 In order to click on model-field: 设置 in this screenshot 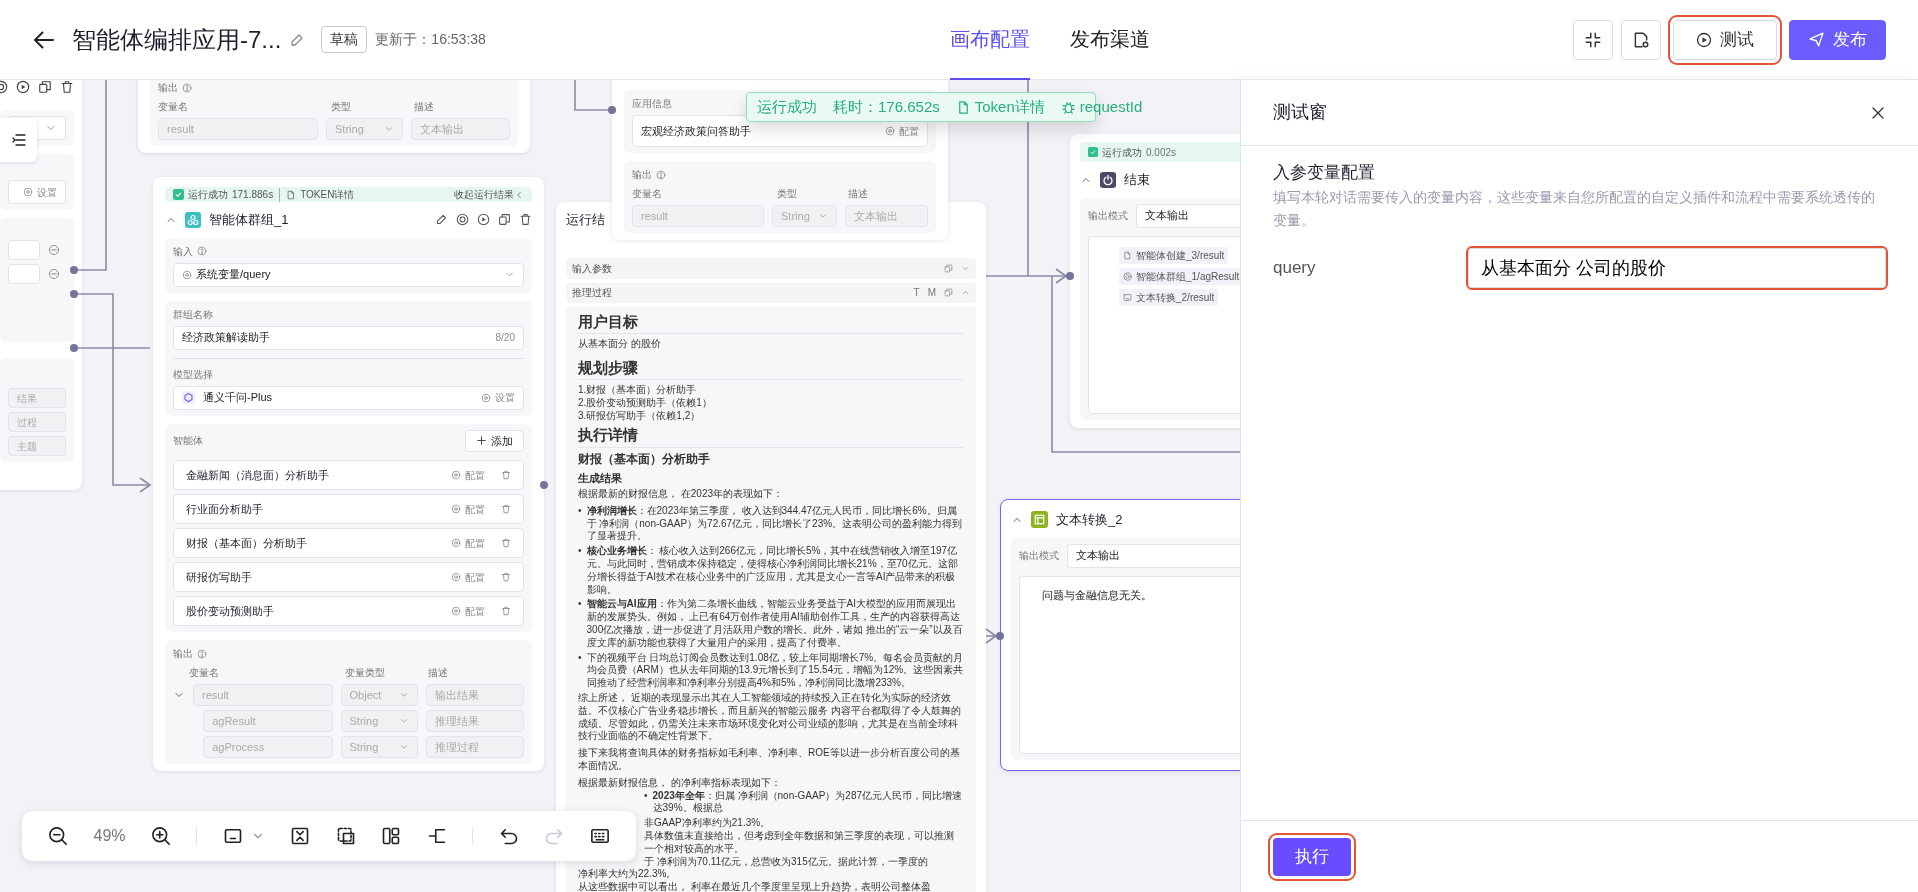, I will do `click(37, 192)`.